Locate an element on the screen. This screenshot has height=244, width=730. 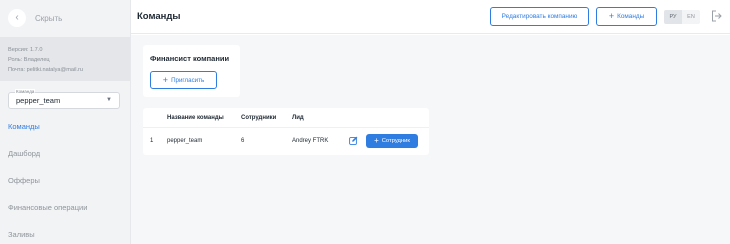
page-title: Команды is located at coordinates (159, 16).